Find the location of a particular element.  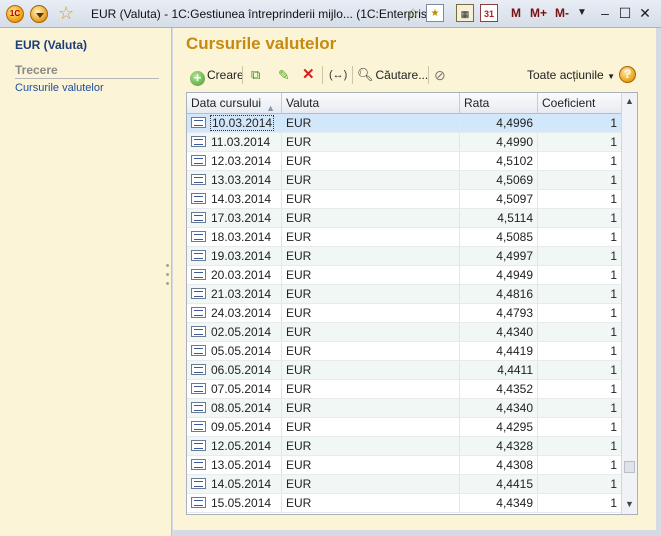

scroll-down-icon: ▼ is located at coordinates (629, 504).